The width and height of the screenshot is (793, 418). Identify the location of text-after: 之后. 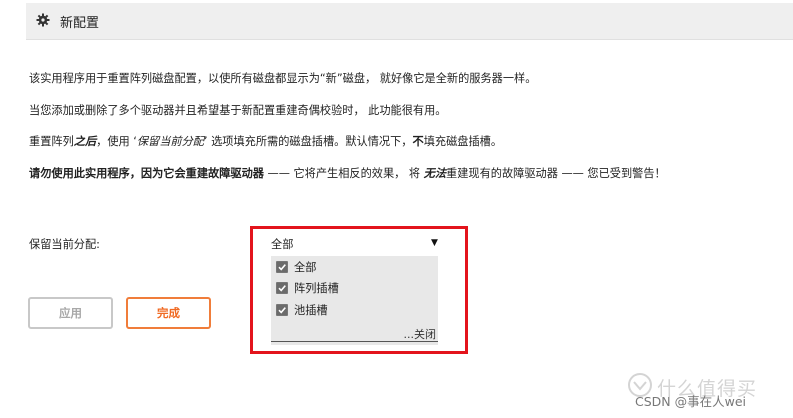
(85, 141).